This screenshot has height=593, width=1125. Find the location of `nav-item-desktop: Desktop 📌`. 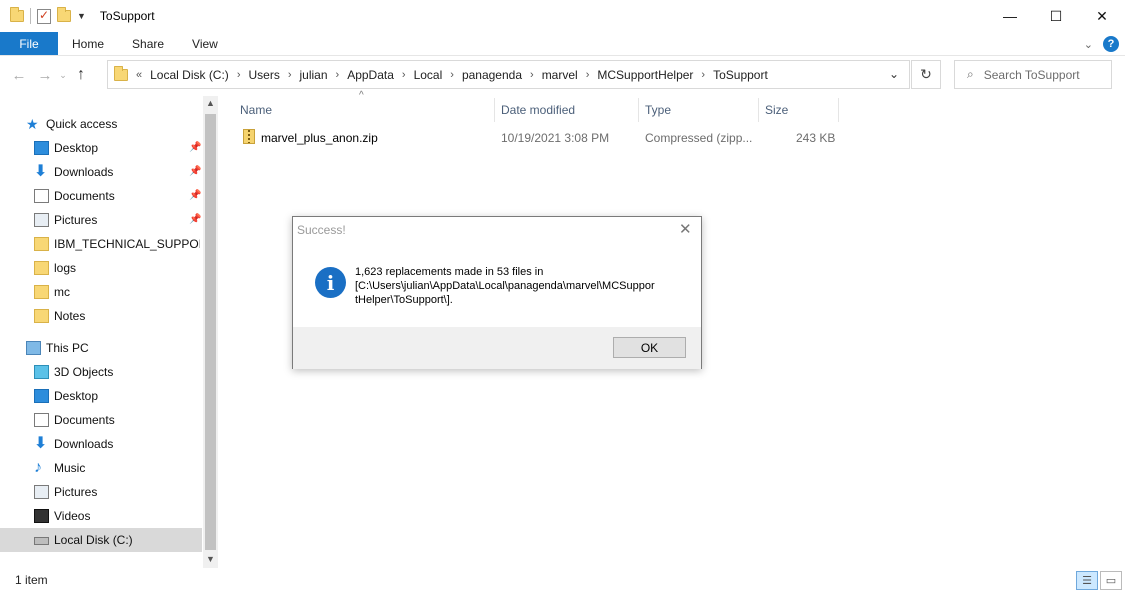

nav-item-desktop: Desktop 📌 is located at coordinates (101, 148).